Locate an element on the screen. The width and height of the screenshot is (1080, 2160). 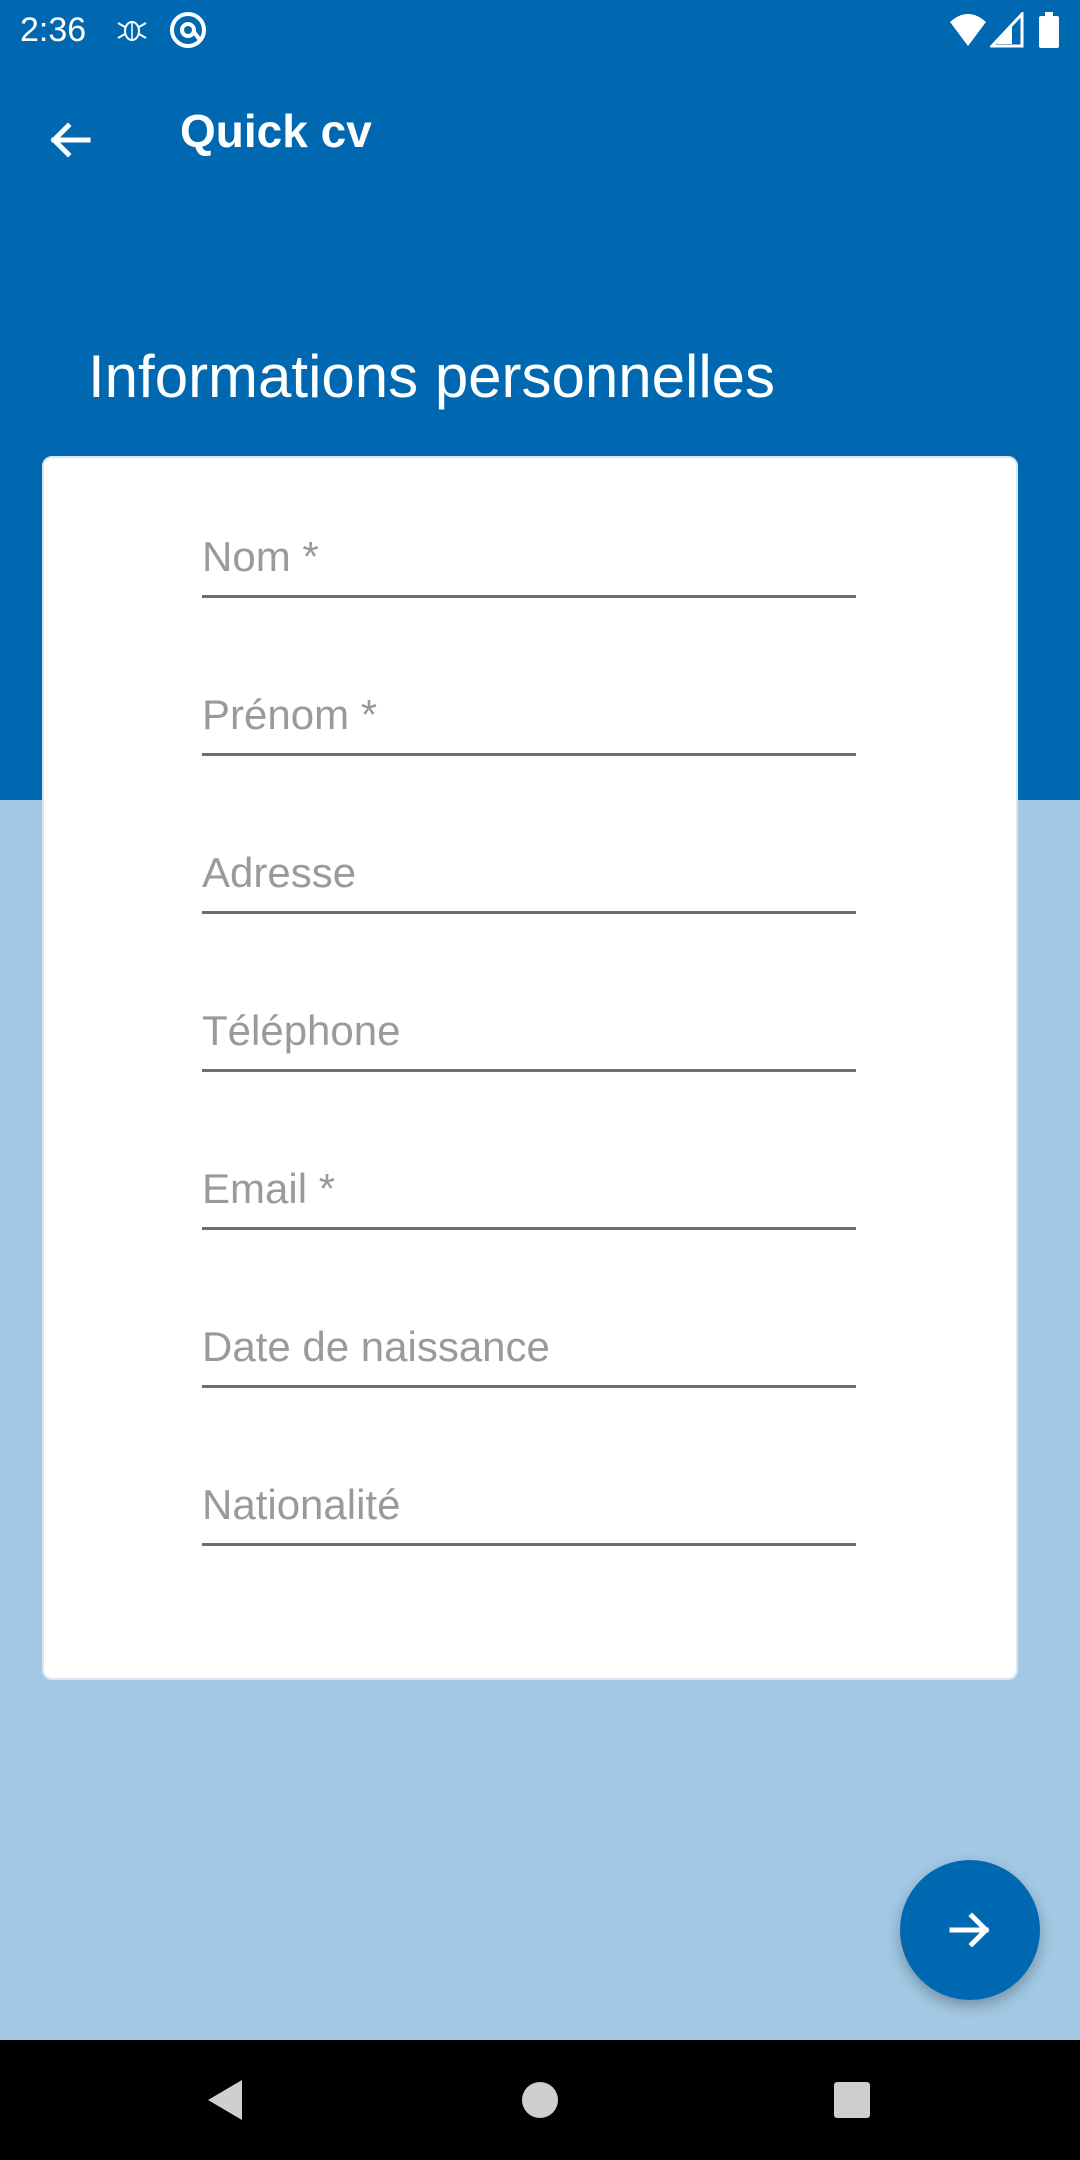
arrow-back-icon is located at coordinates (70, 140).